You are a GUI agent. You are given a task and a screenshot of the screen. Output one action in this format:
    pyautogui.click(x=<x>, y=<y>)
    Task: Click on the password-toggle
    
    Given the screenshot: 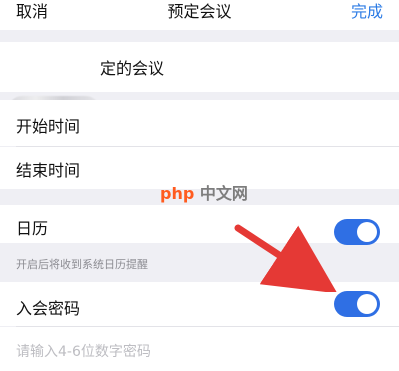 What is the action you would take?
    pyautogui.click(x=357, y=304)
    